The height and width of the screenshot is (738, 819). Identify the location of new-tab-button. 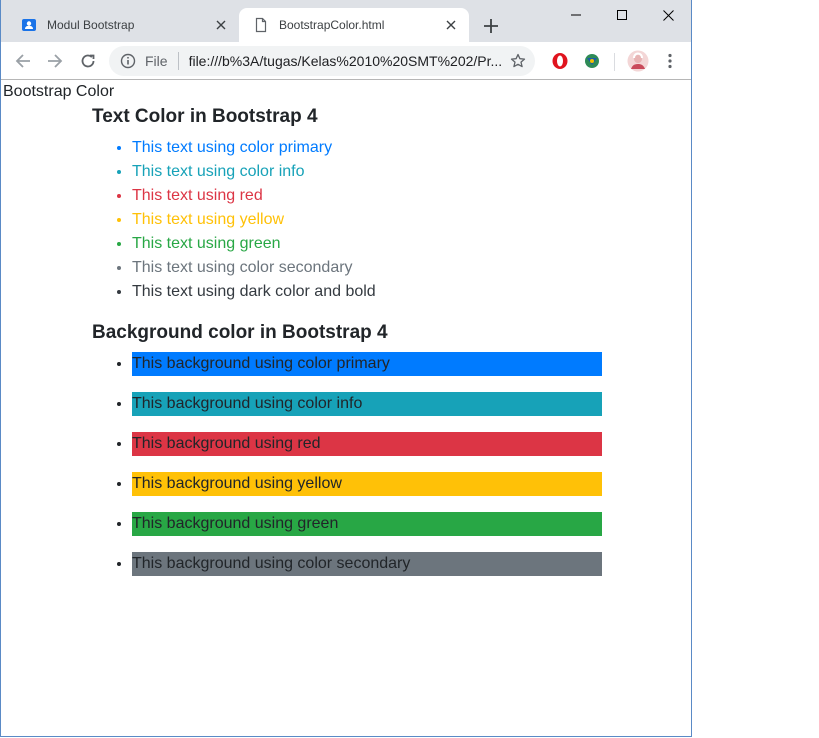
(491, 26).